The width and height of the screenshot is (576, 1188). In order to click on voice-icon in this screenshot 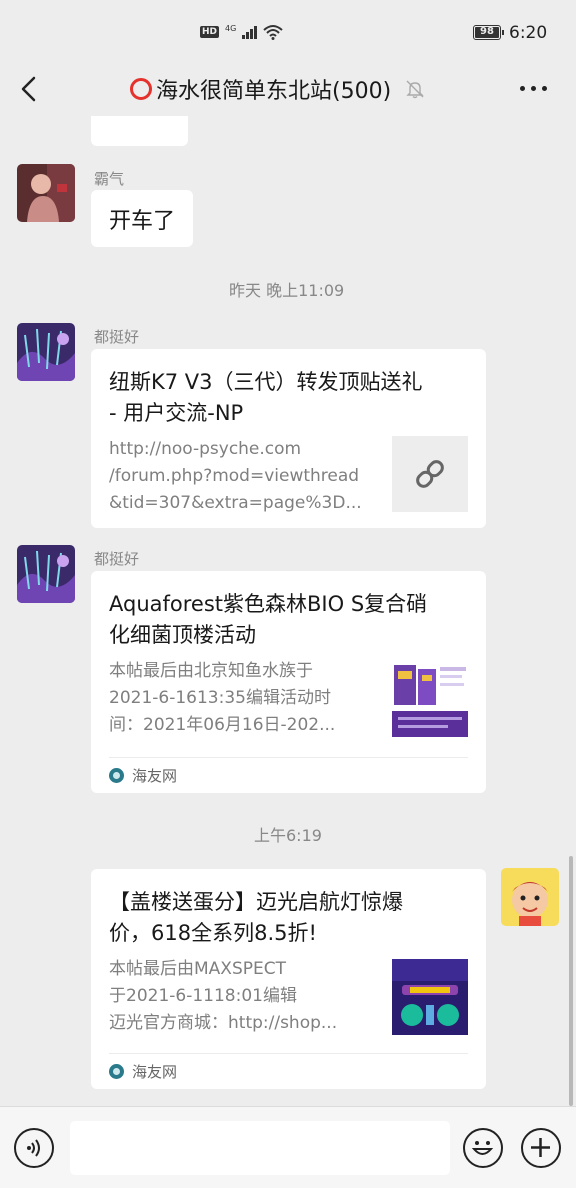, I will do `click(34, 1148)`.